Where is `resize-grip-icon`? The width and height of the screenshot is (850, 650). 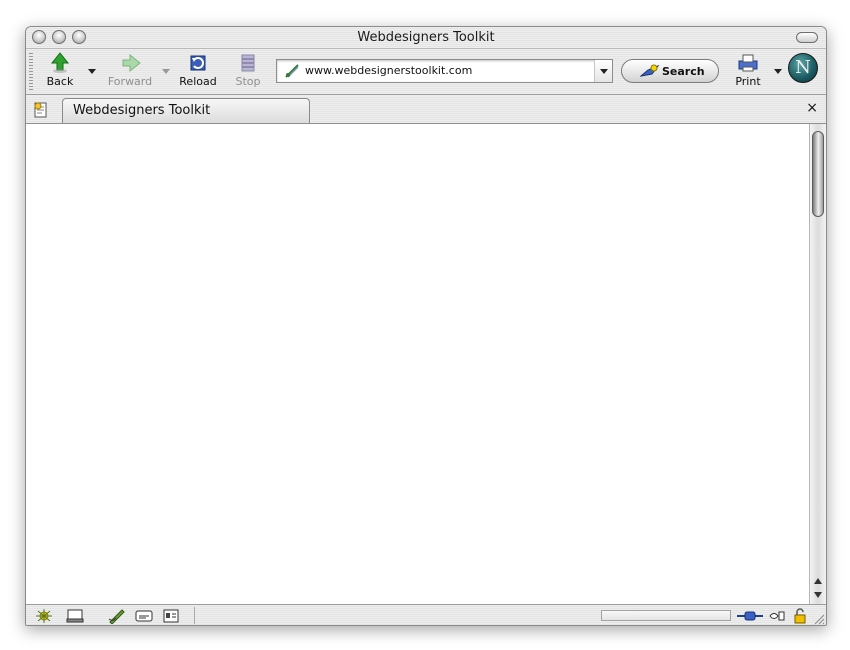
resize-grip-icon is located at coordinates (819, 619).